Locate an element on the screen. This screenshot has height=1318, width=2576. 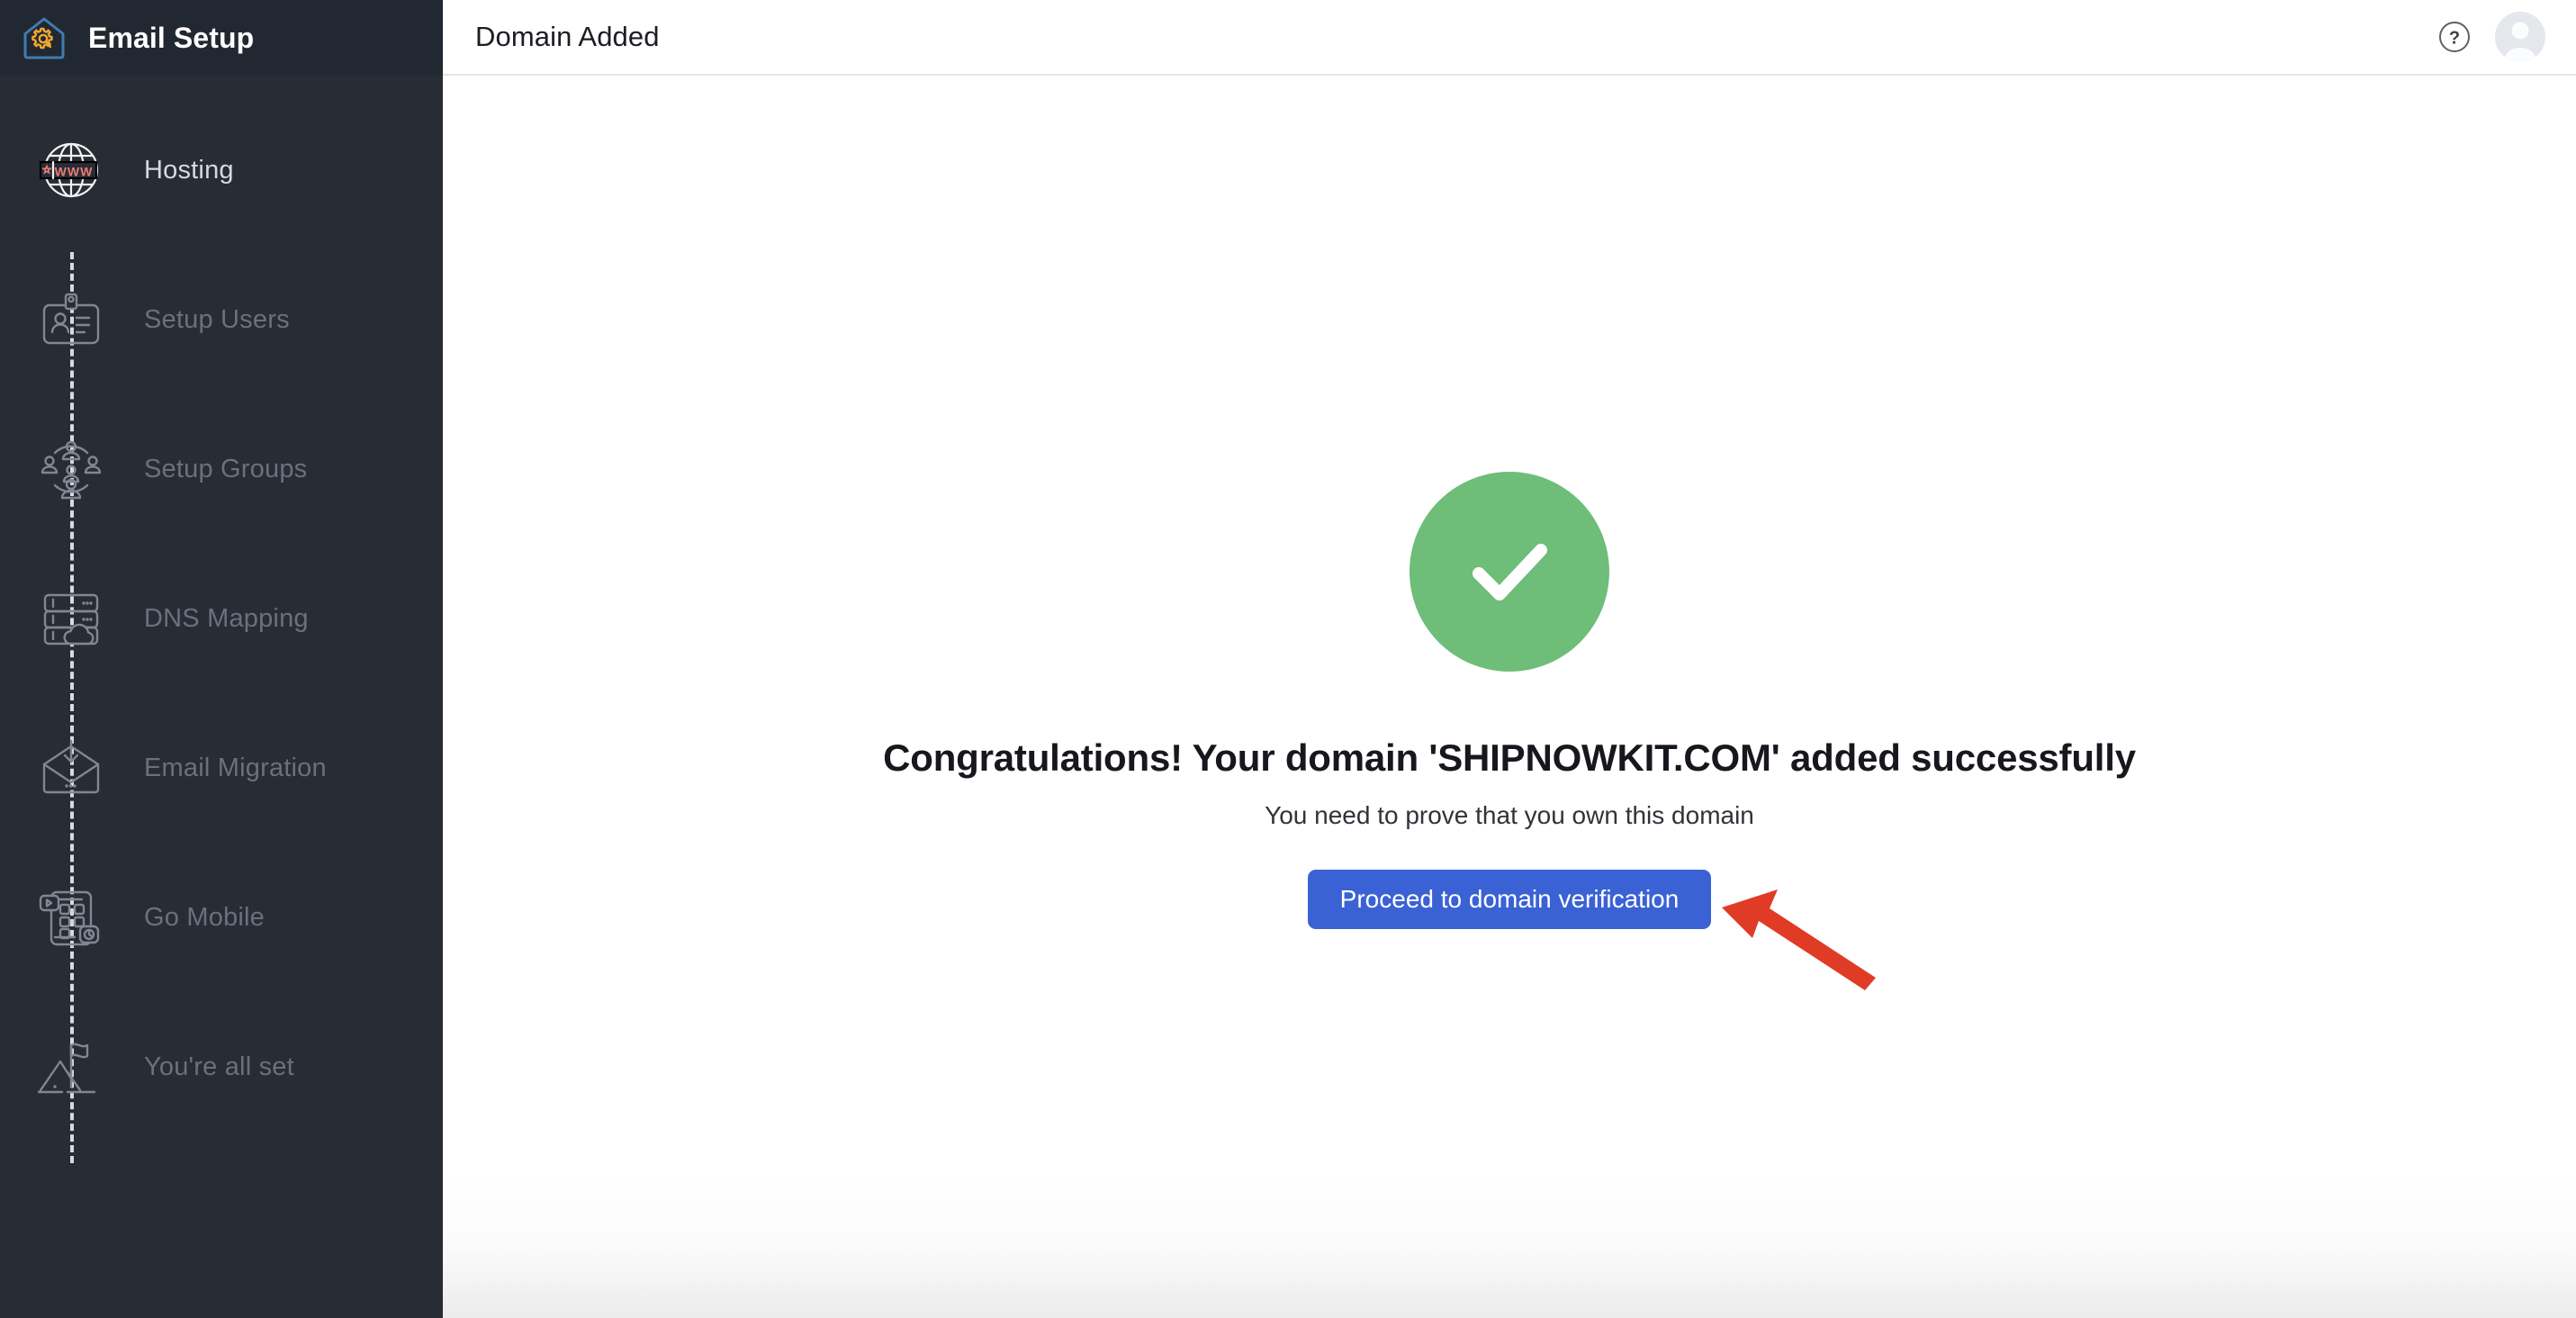
sidebar-item-label: DNS Mapping is located at coordinates (226, 618).